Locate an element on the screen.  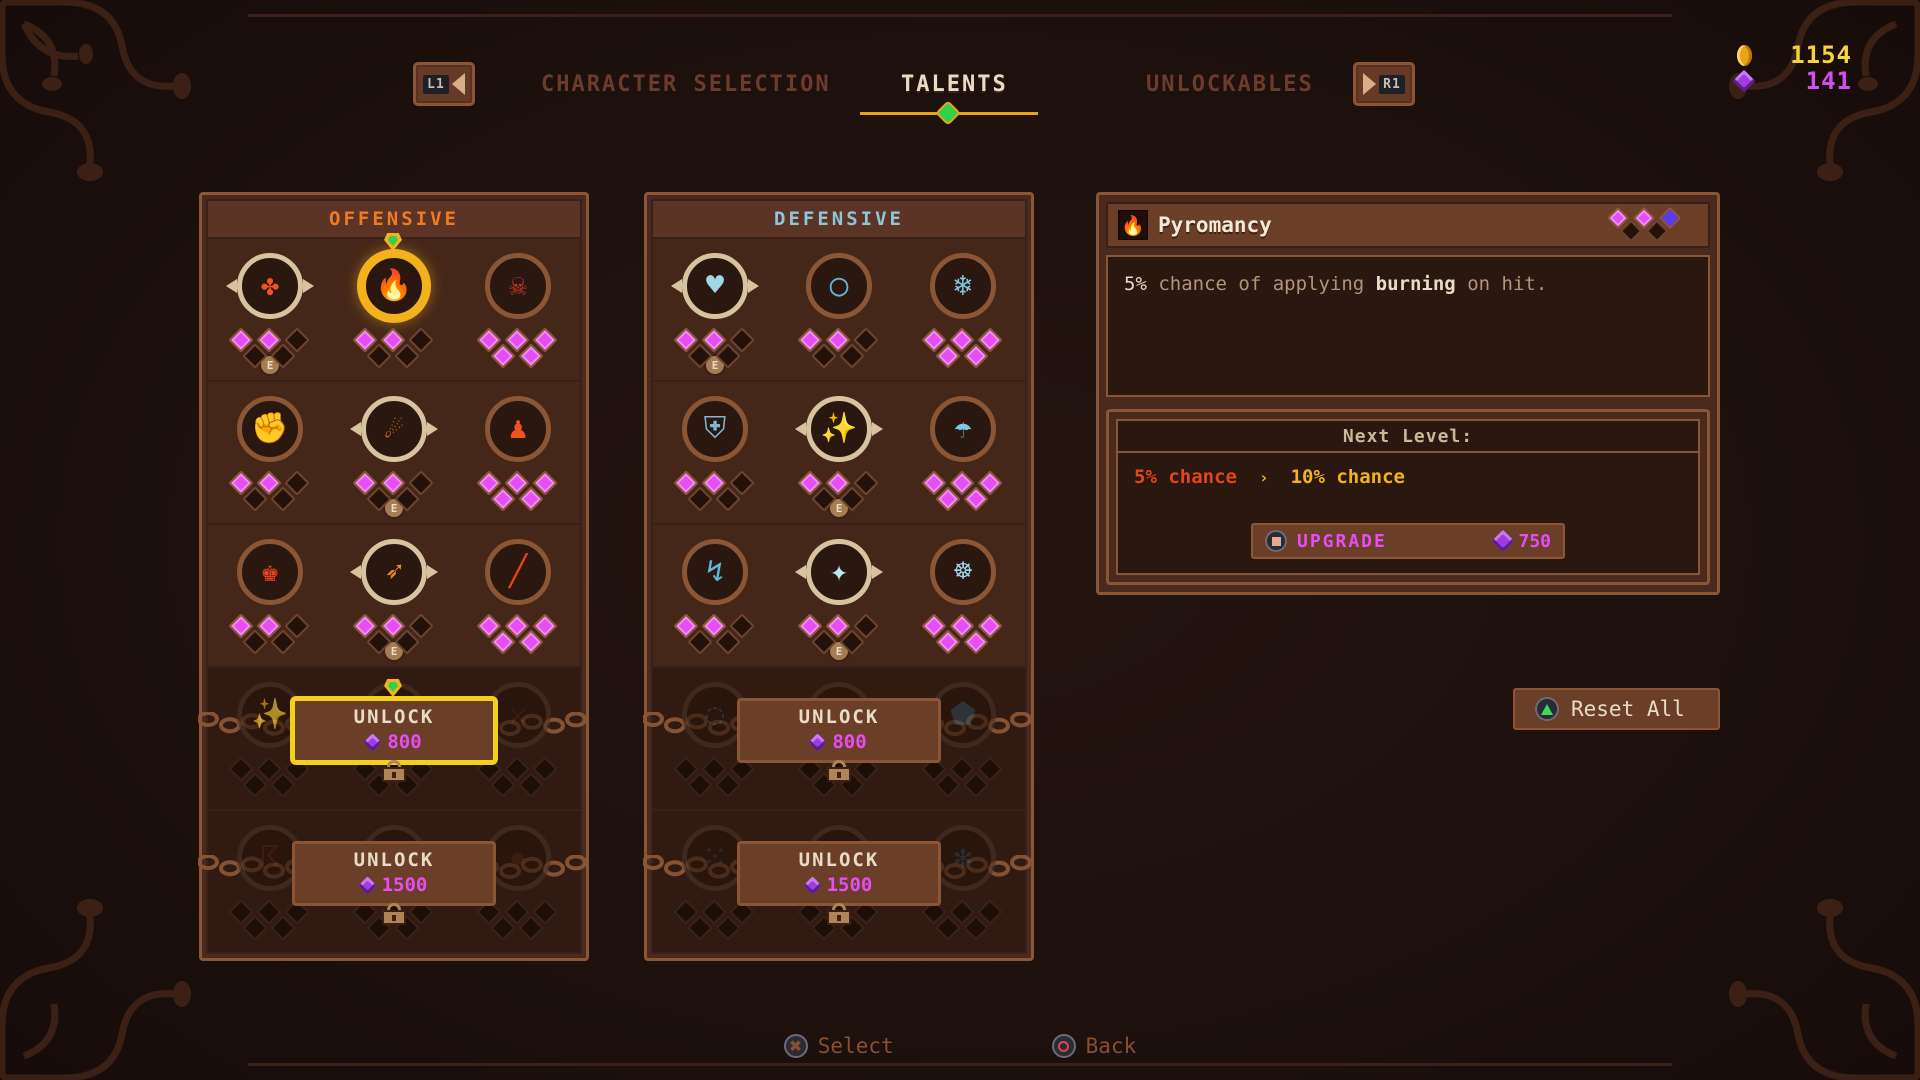
column-title: DEFENSIVE is located at coordinates (839, 219).